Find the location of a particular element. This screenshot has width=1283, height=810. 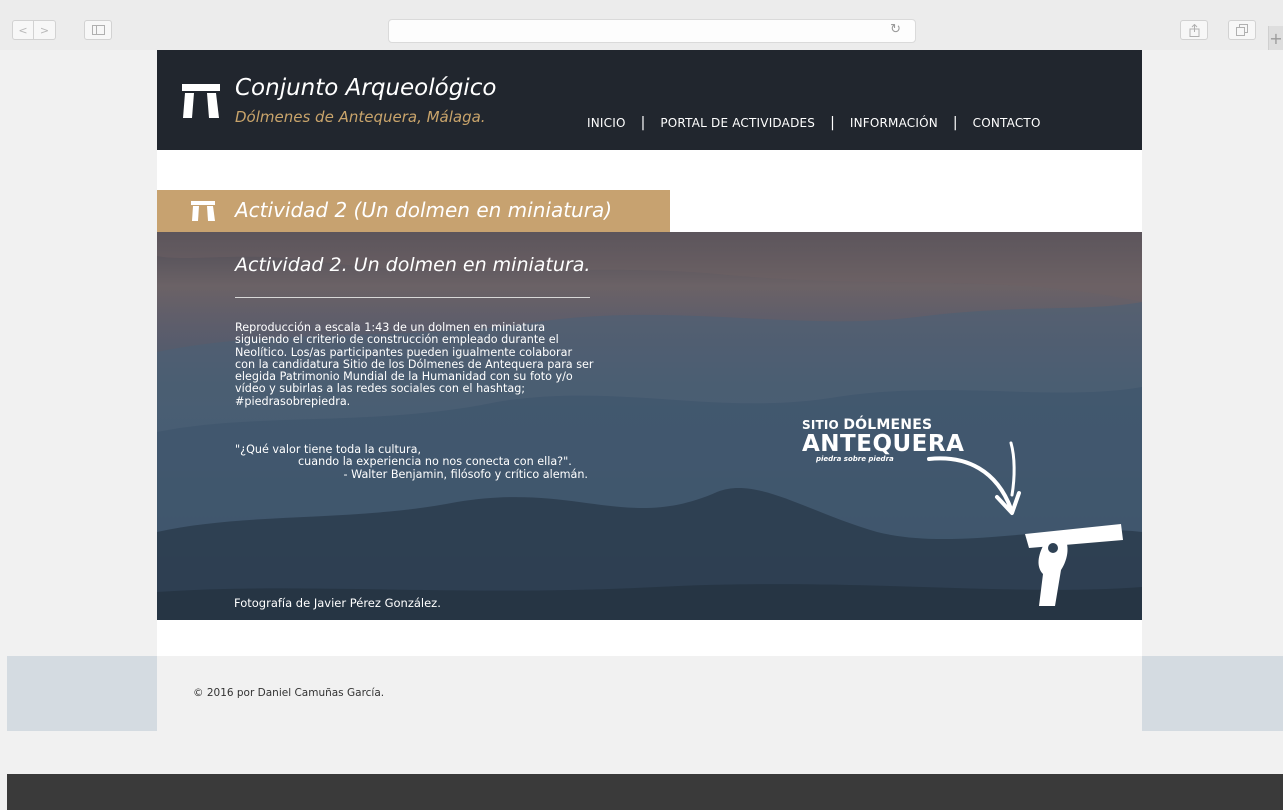

brand-sitio: SITIO is located at coordinates (820, 425).